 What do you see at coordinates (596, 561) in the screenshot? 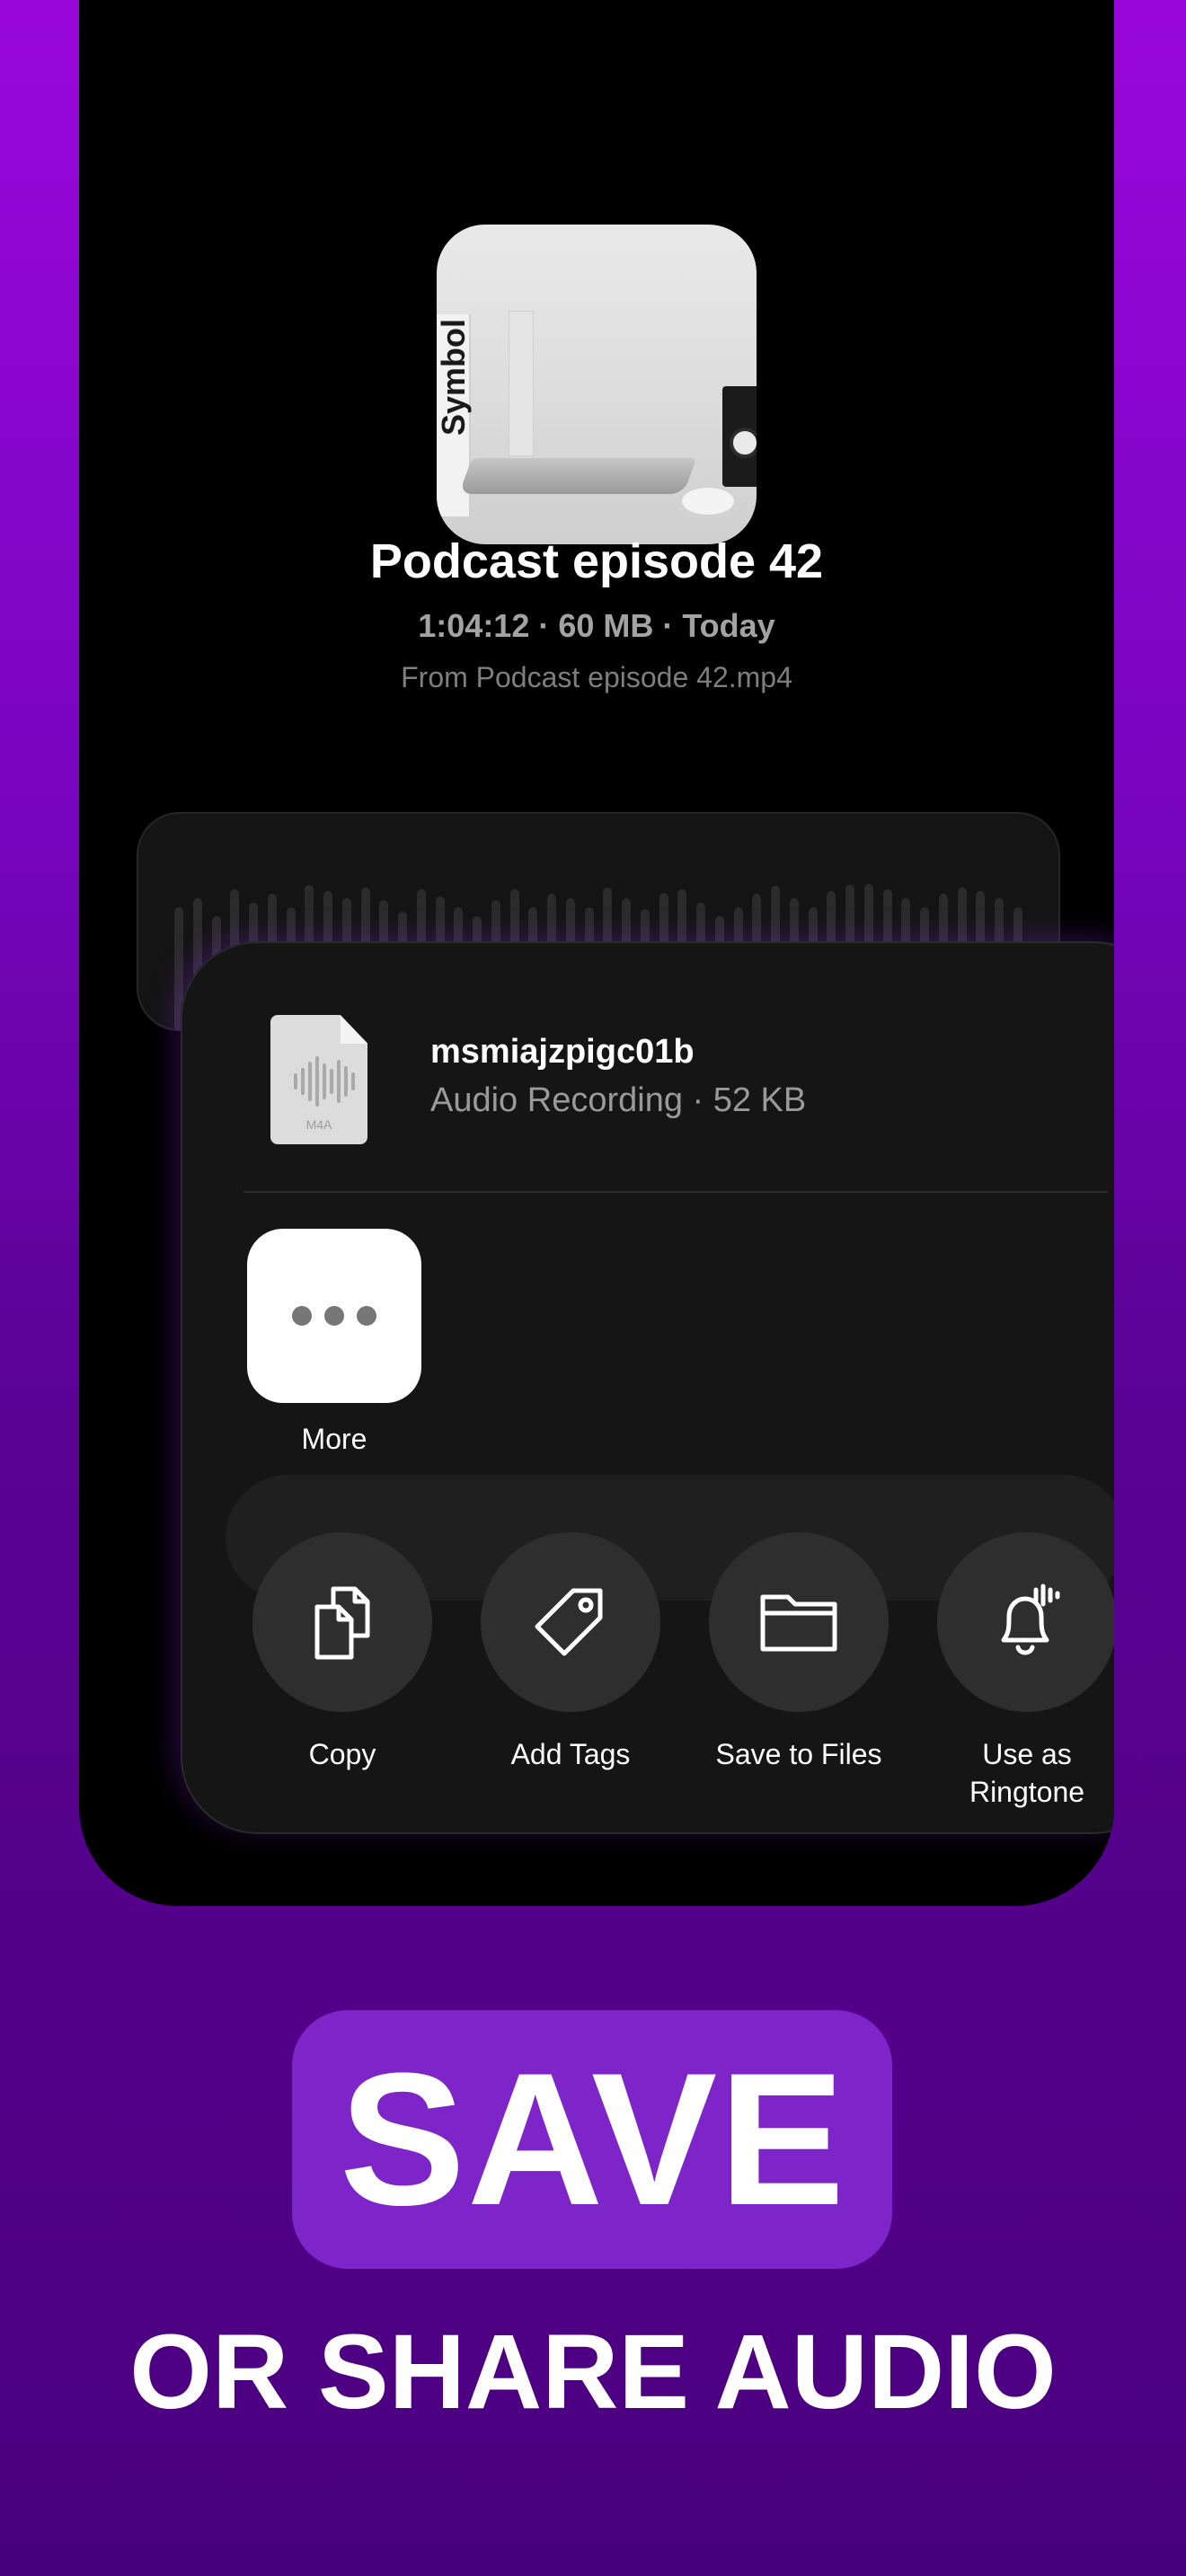
I see `recording-title: Podcast episode 42` at bounding box center [596, 561].